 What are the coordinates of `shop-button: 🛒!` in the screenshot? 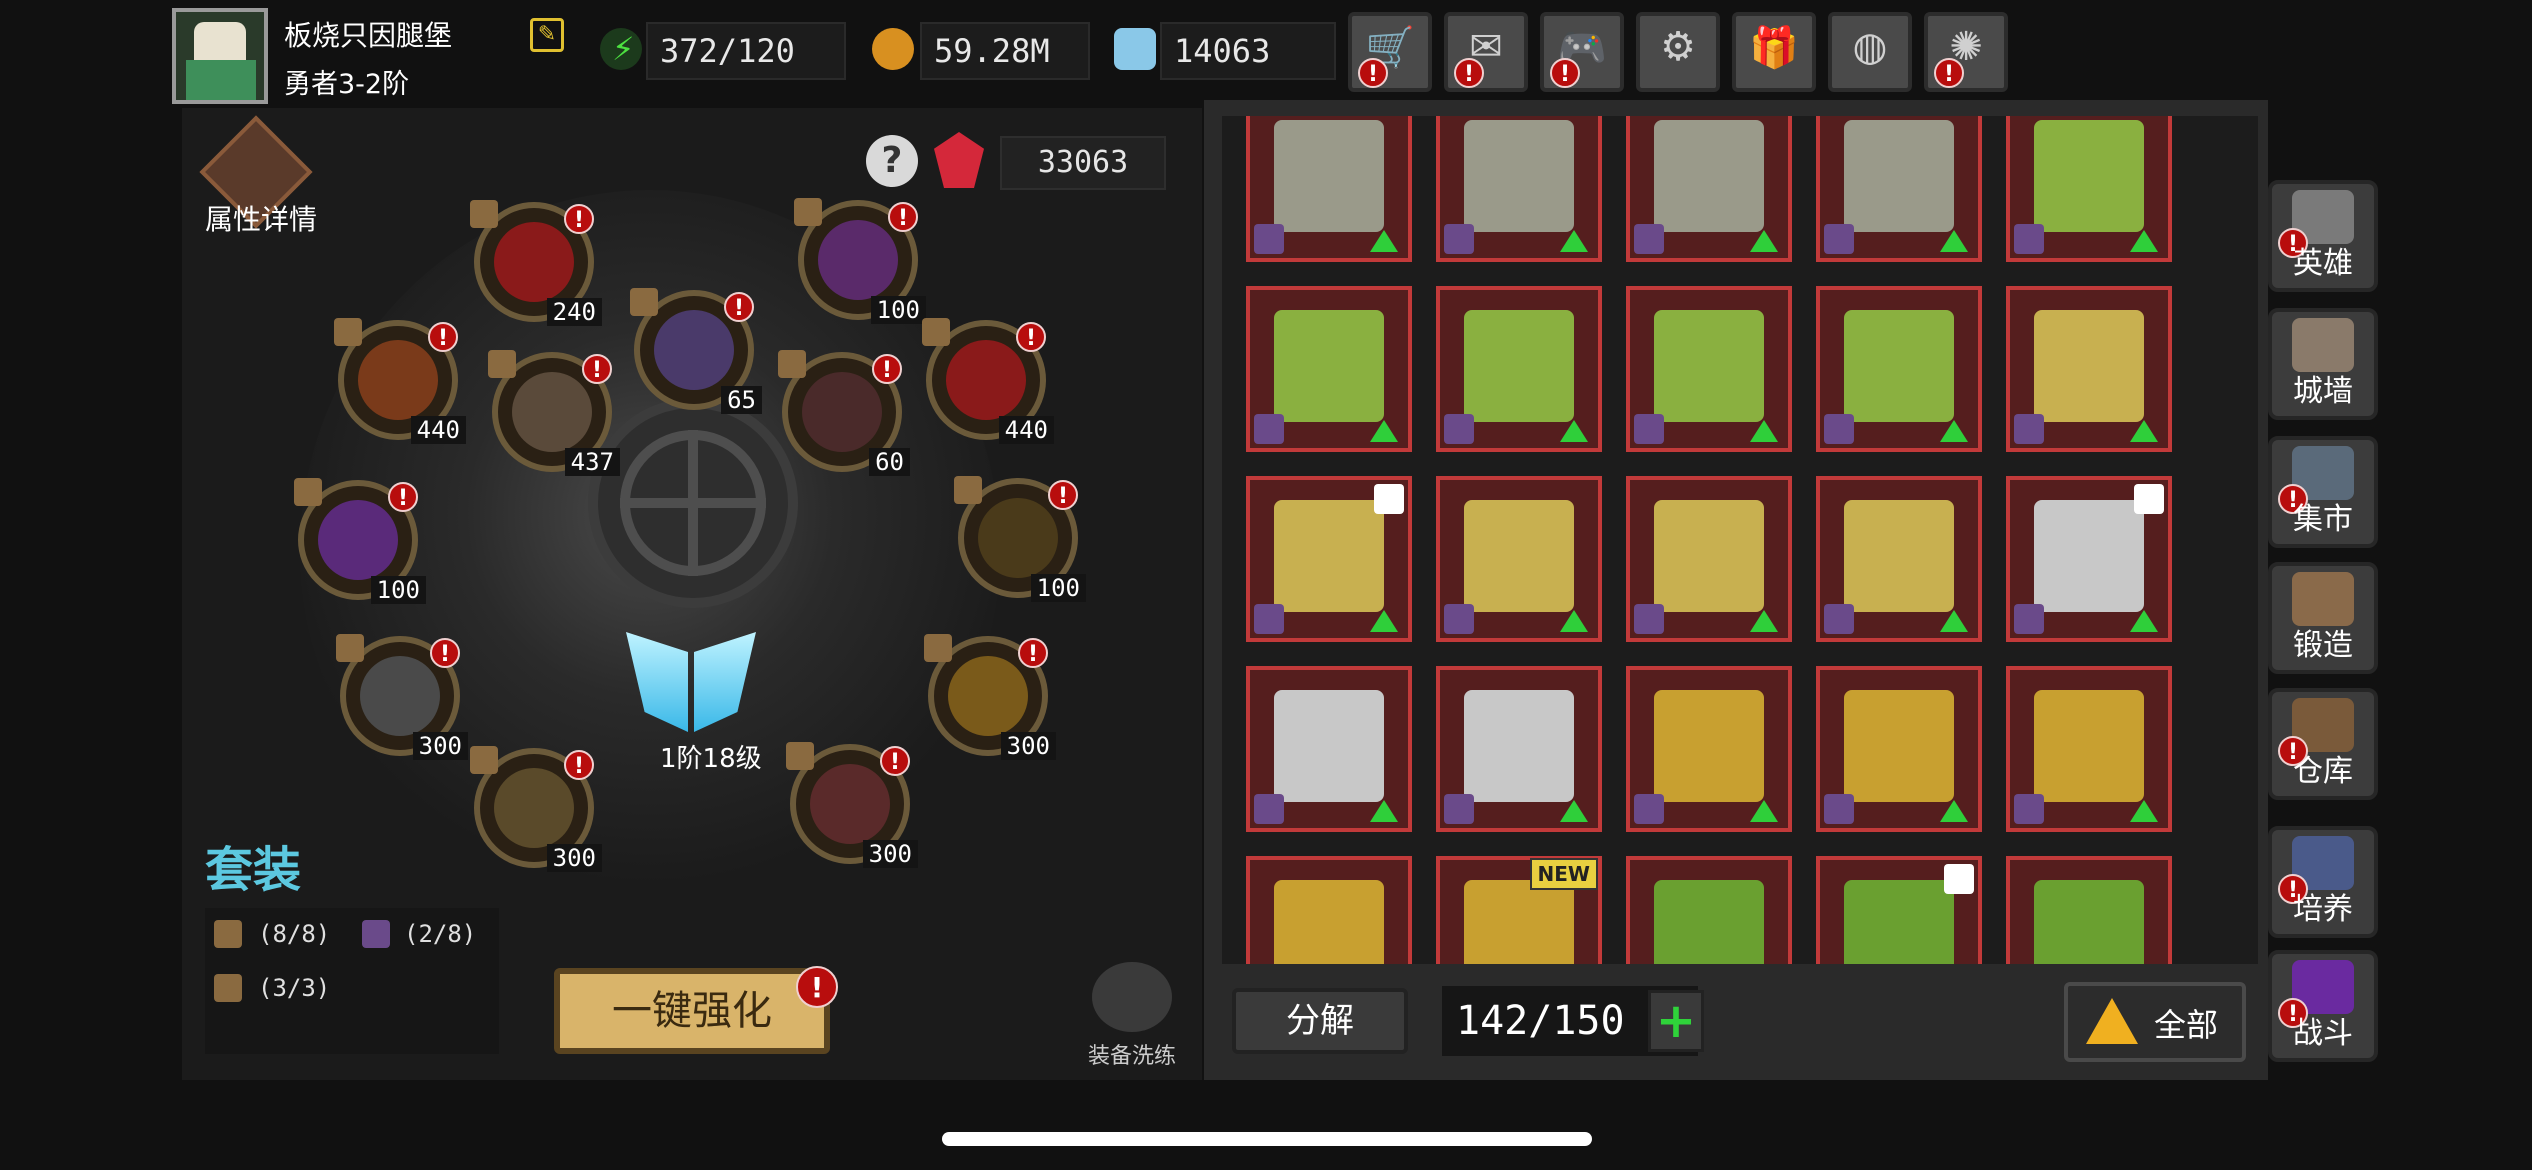 It's located at (1390, 52).